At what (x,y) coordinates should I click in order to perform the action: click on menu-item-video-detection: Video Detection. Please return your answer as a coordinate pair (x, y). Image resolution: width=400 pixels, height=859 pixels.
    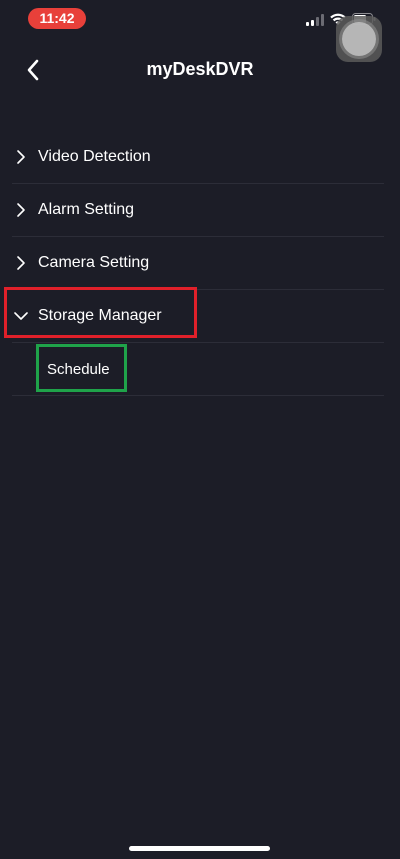
    Looking at the image, I should click on (198, 157).